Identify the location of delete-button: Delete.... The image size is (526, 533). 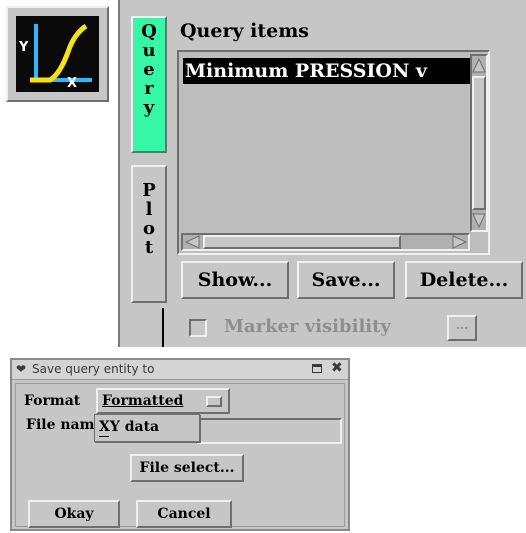
(464, 280).